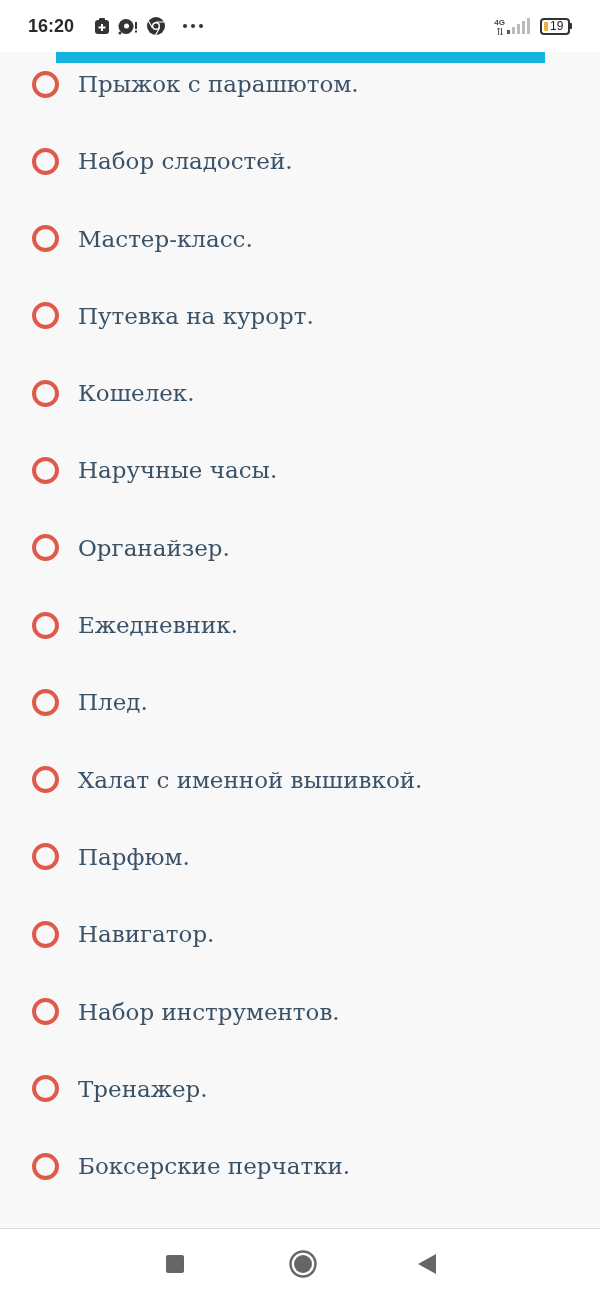 The height and width of the screenshot is (1299, 600). What do you see at coordinates (113, 702) in the screenshot?
I see `option-label: Плед.` at bounding box center [113, 702].